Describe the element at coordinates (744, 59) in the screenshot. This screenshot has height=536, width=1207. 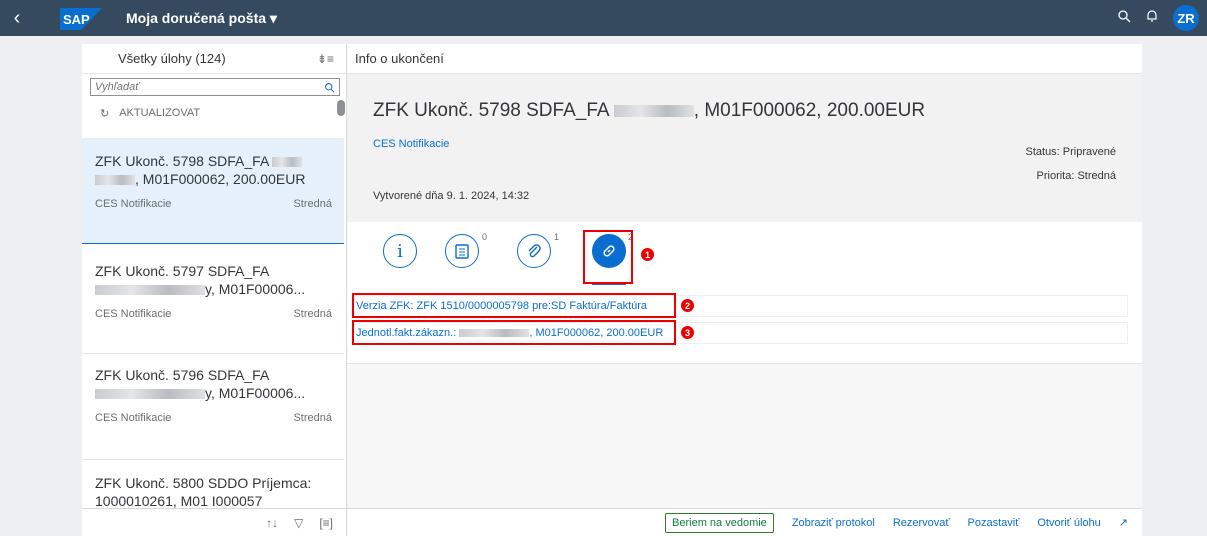
I see `detail-header: Info o ukončení` at that location.